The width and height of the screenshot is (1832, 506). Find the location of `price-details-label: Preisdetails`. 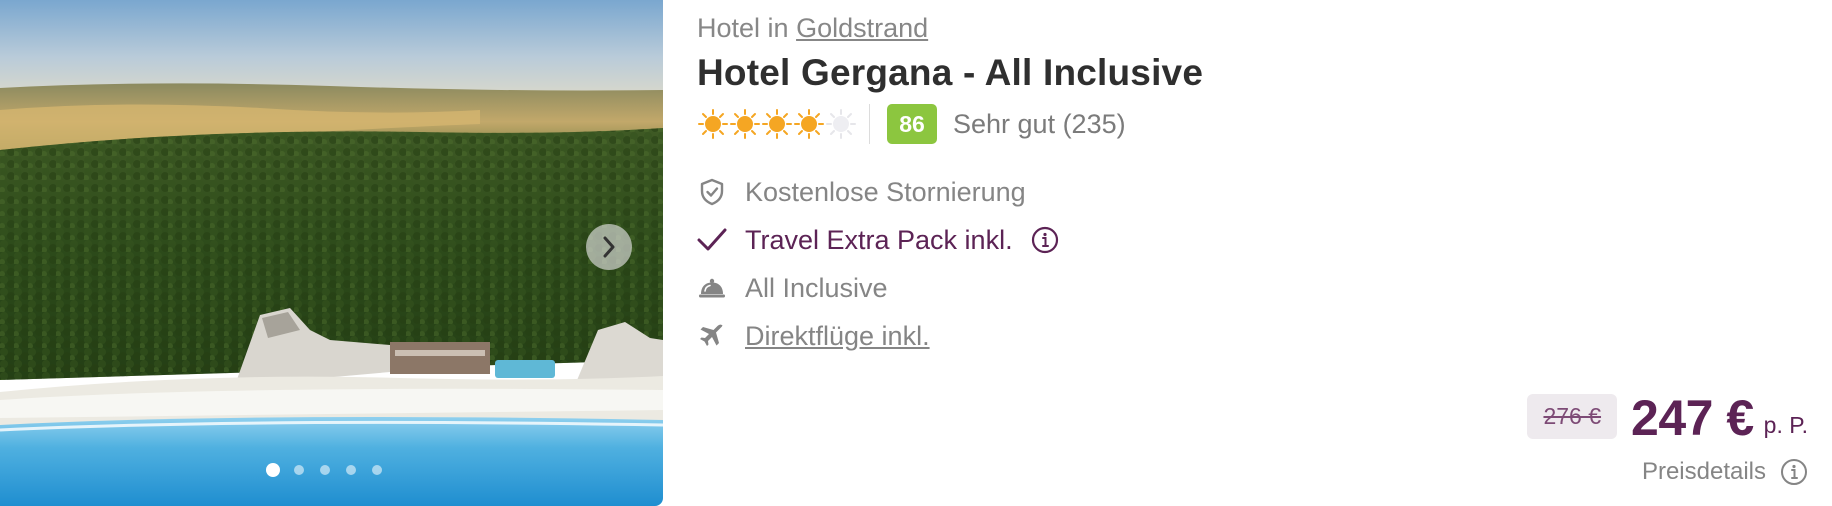

price-details-label: Preisdetails is located at coordinates (1704, 472).